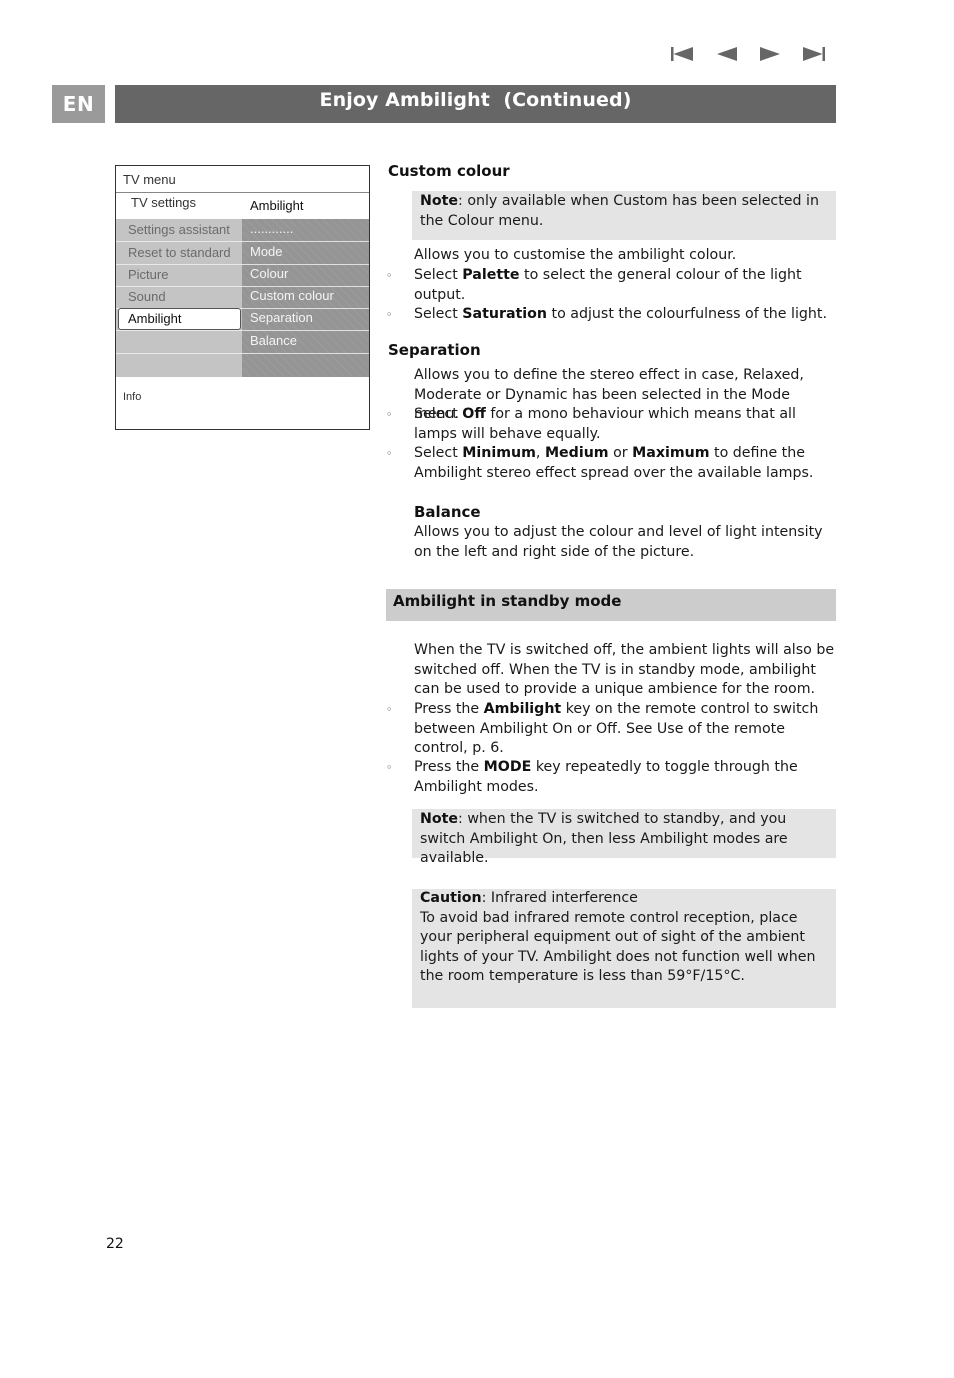 Image resolution: width=954 pixels, height=1378 pixels. I want to click on bullet-keyword: Saturation, so click(505, 314).